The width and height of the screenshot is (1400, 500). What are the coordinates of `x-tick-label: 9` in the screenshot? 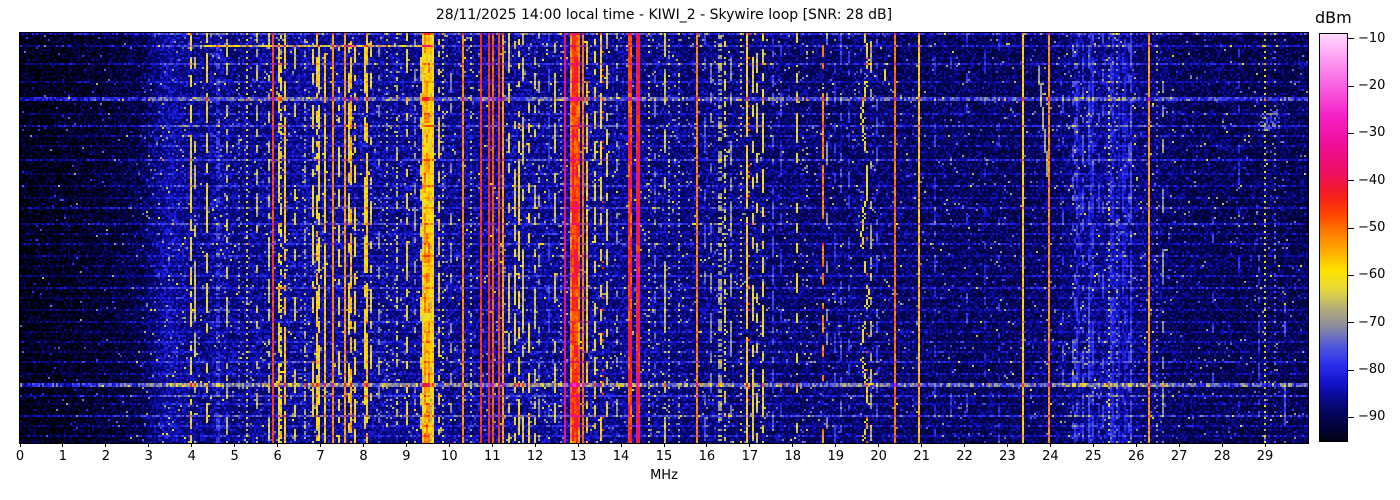 It's located at (406, 456).